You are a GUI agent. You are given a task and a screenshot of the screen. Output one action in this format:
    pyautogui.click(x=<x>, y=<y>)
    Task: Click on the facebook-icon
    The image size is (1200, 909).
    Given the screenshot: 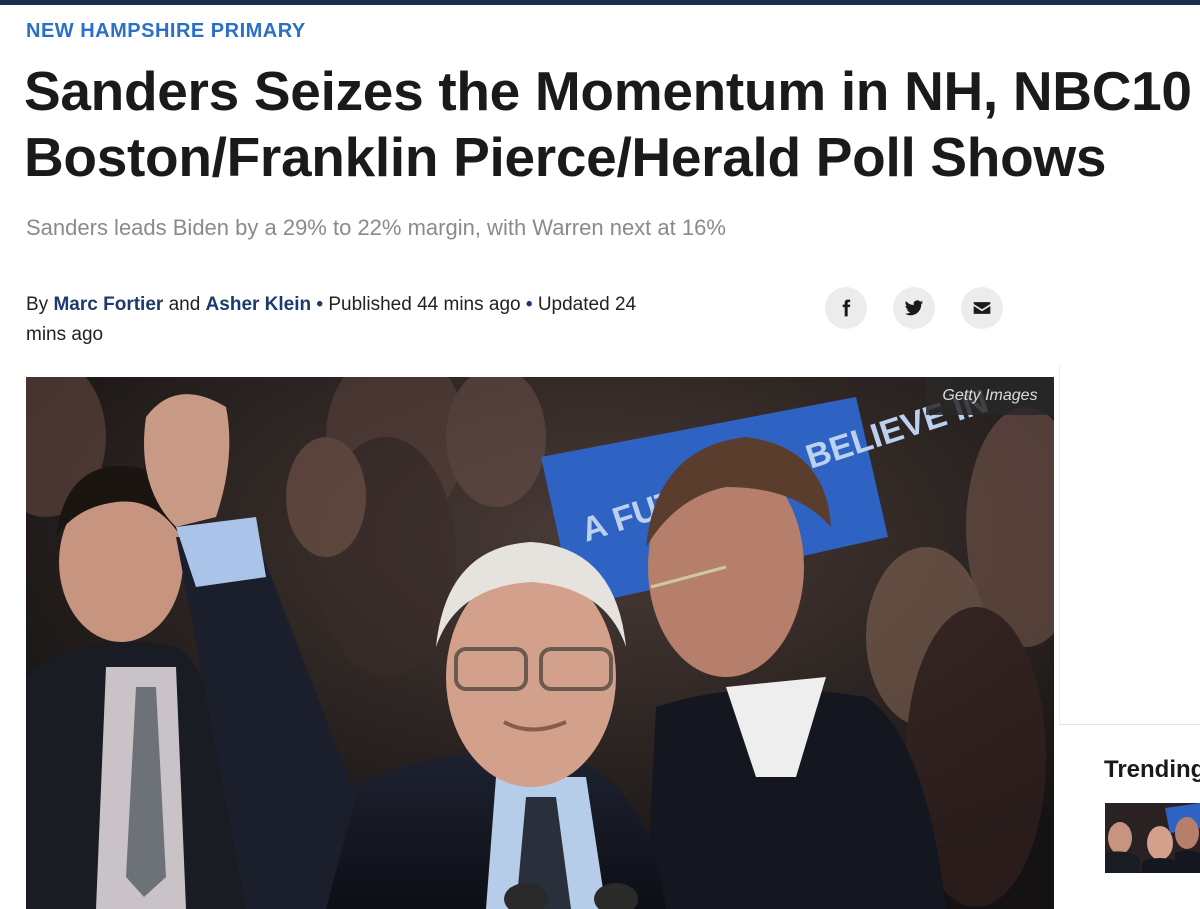 What is the action you would take?
    pyautogui.click(x=846, y=308)
    